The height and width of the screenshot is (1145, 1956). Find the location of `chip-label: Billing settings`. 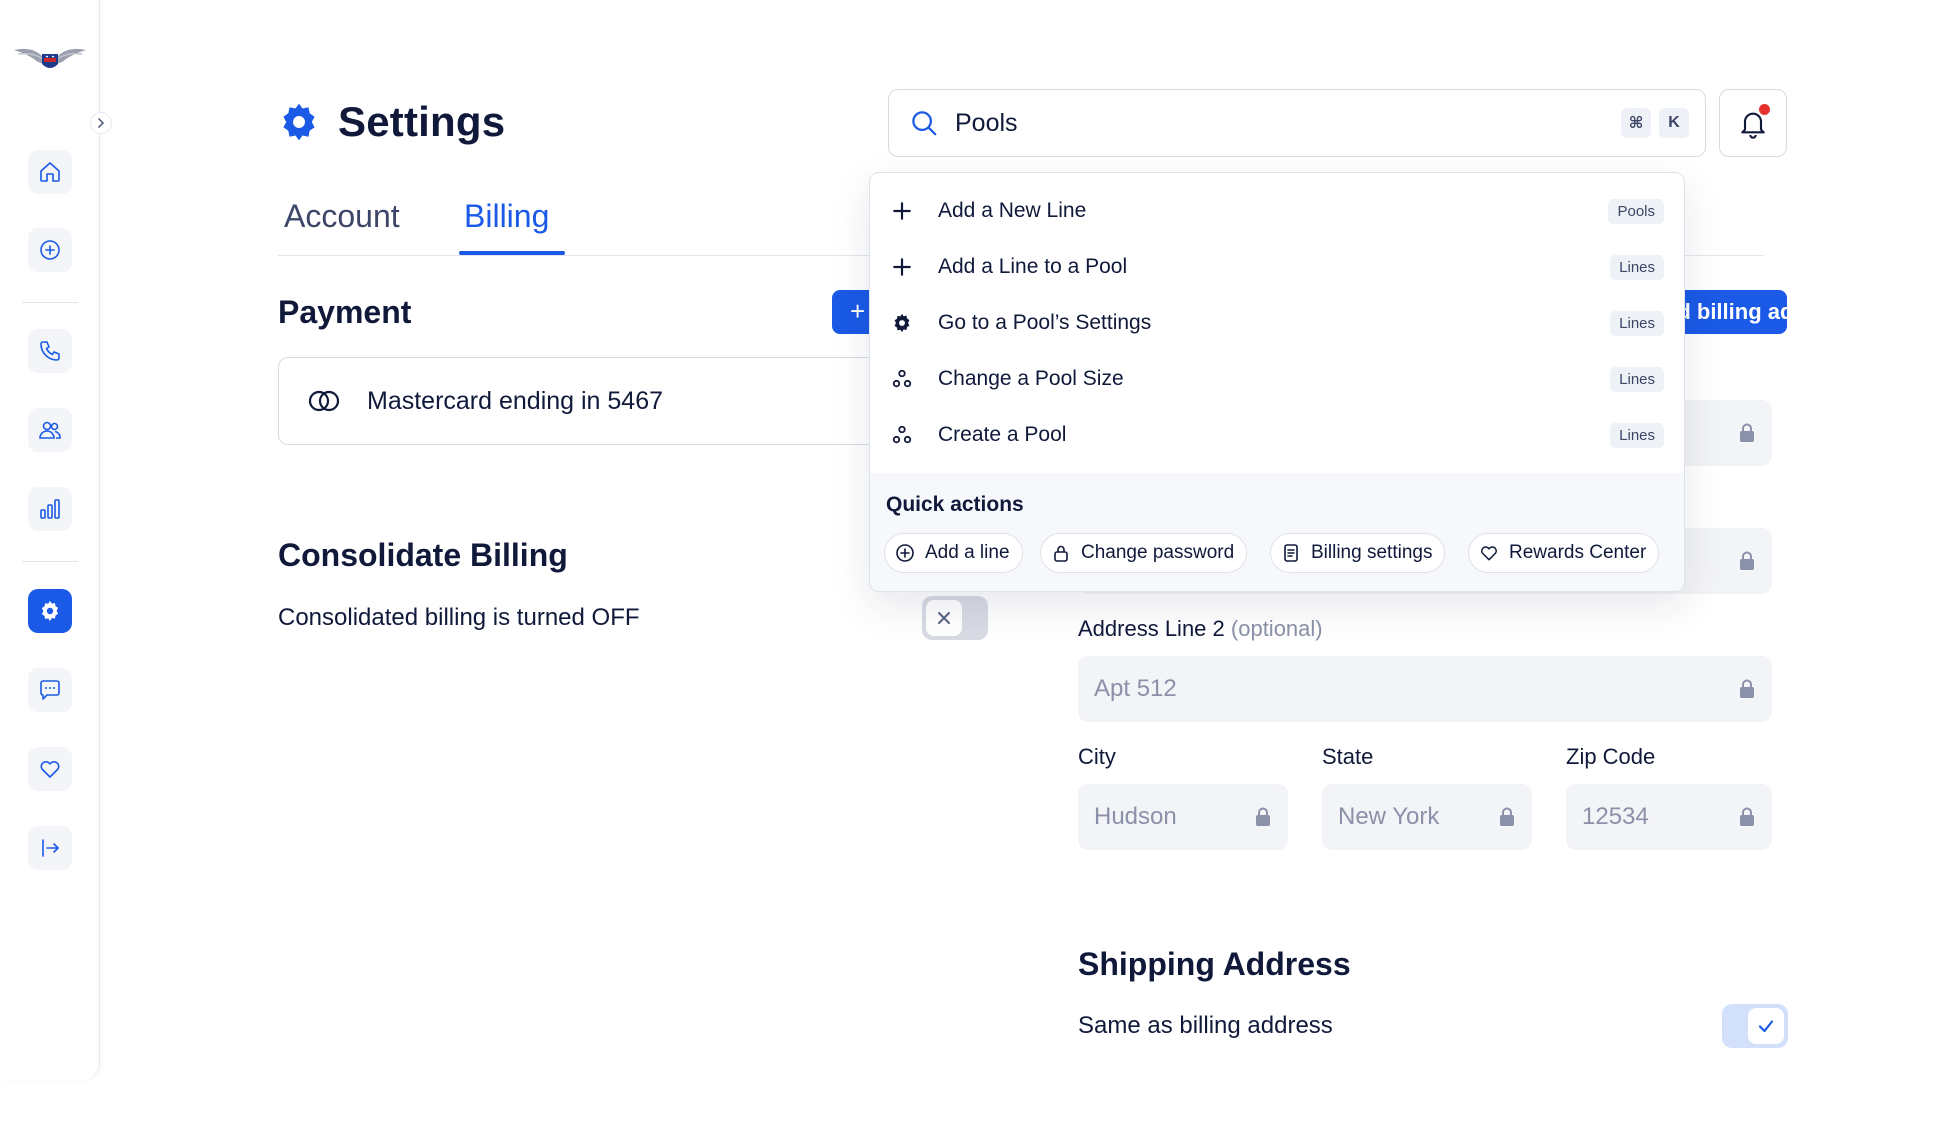

chip-label: Billing settings is located at coordinates (1372, 552).